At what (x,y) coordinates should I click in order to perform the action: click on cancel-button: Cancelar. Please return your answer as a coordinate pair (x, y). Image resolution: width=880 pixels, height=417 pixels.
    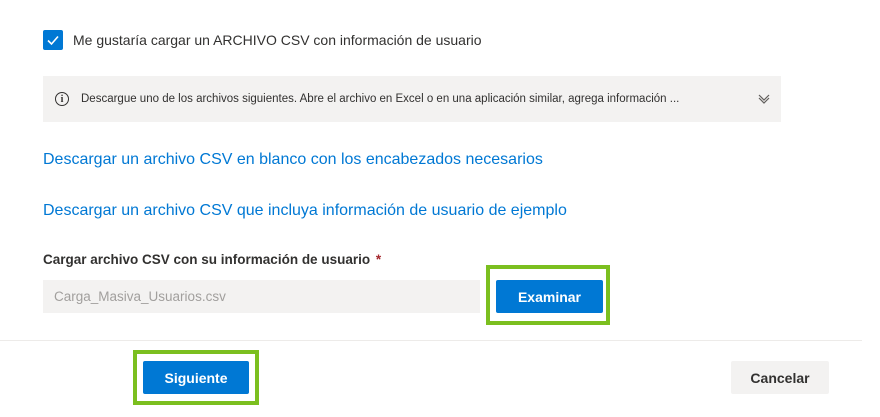
    Looking at the image, I should click on (780, 377).